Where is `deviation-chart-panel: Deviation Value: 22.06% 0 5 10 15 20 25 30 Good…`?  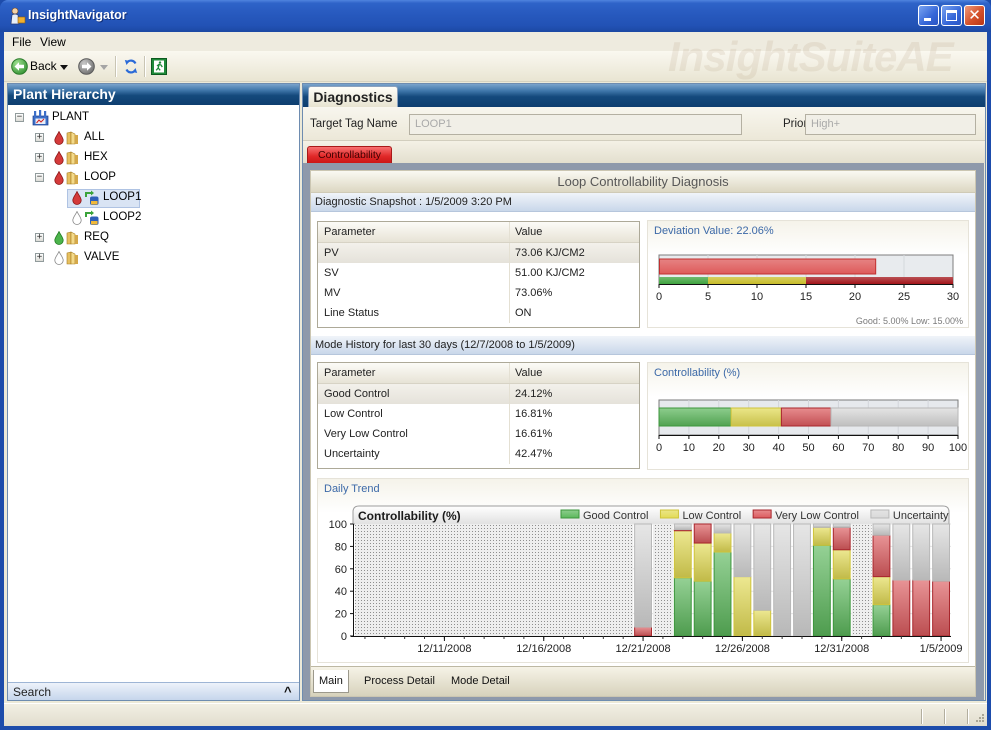
deviation-chart-panel: Deviation Value: 22.06% 0 5 10 15 20 25 30 Good… is located at coordinates (808, 274).